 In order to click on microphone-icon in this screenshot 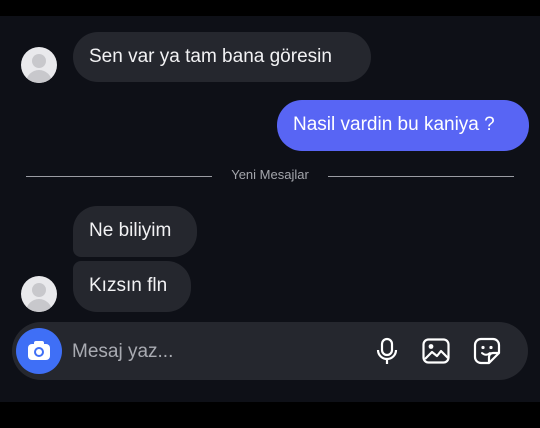, I will do `click(387, 350)`.